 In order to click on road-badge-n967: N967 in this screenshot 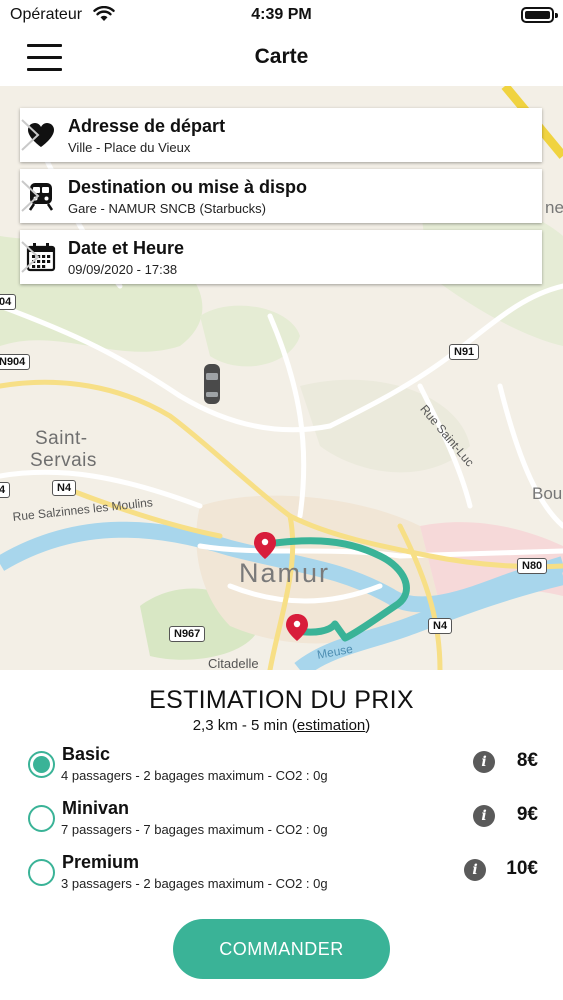, I will do `click(187, 634)`.